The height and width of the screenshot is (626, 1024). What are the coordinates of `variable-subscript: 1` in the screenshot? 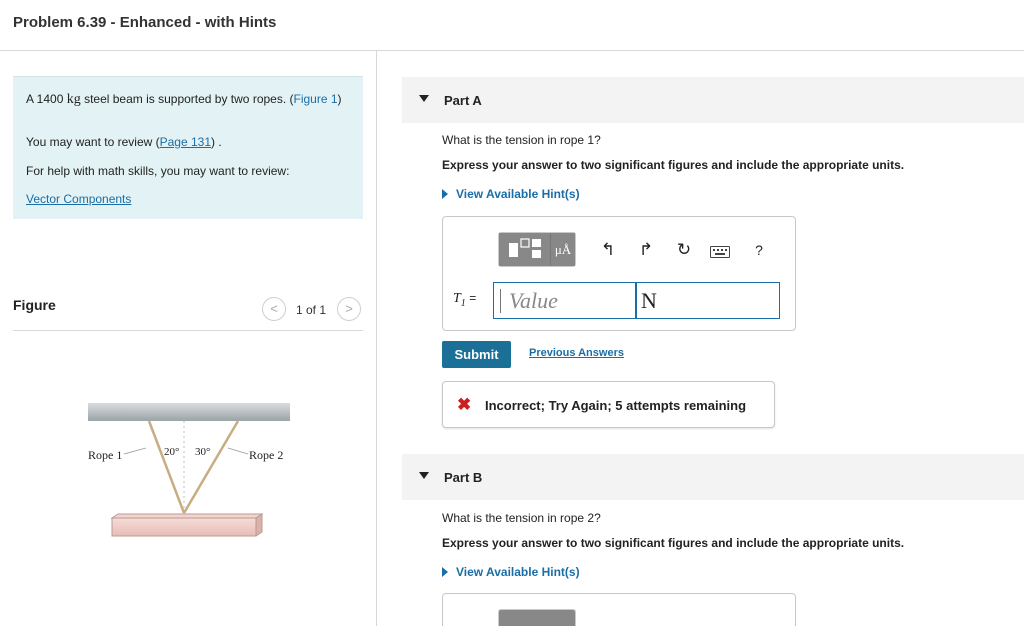 It's located at (463, 303).